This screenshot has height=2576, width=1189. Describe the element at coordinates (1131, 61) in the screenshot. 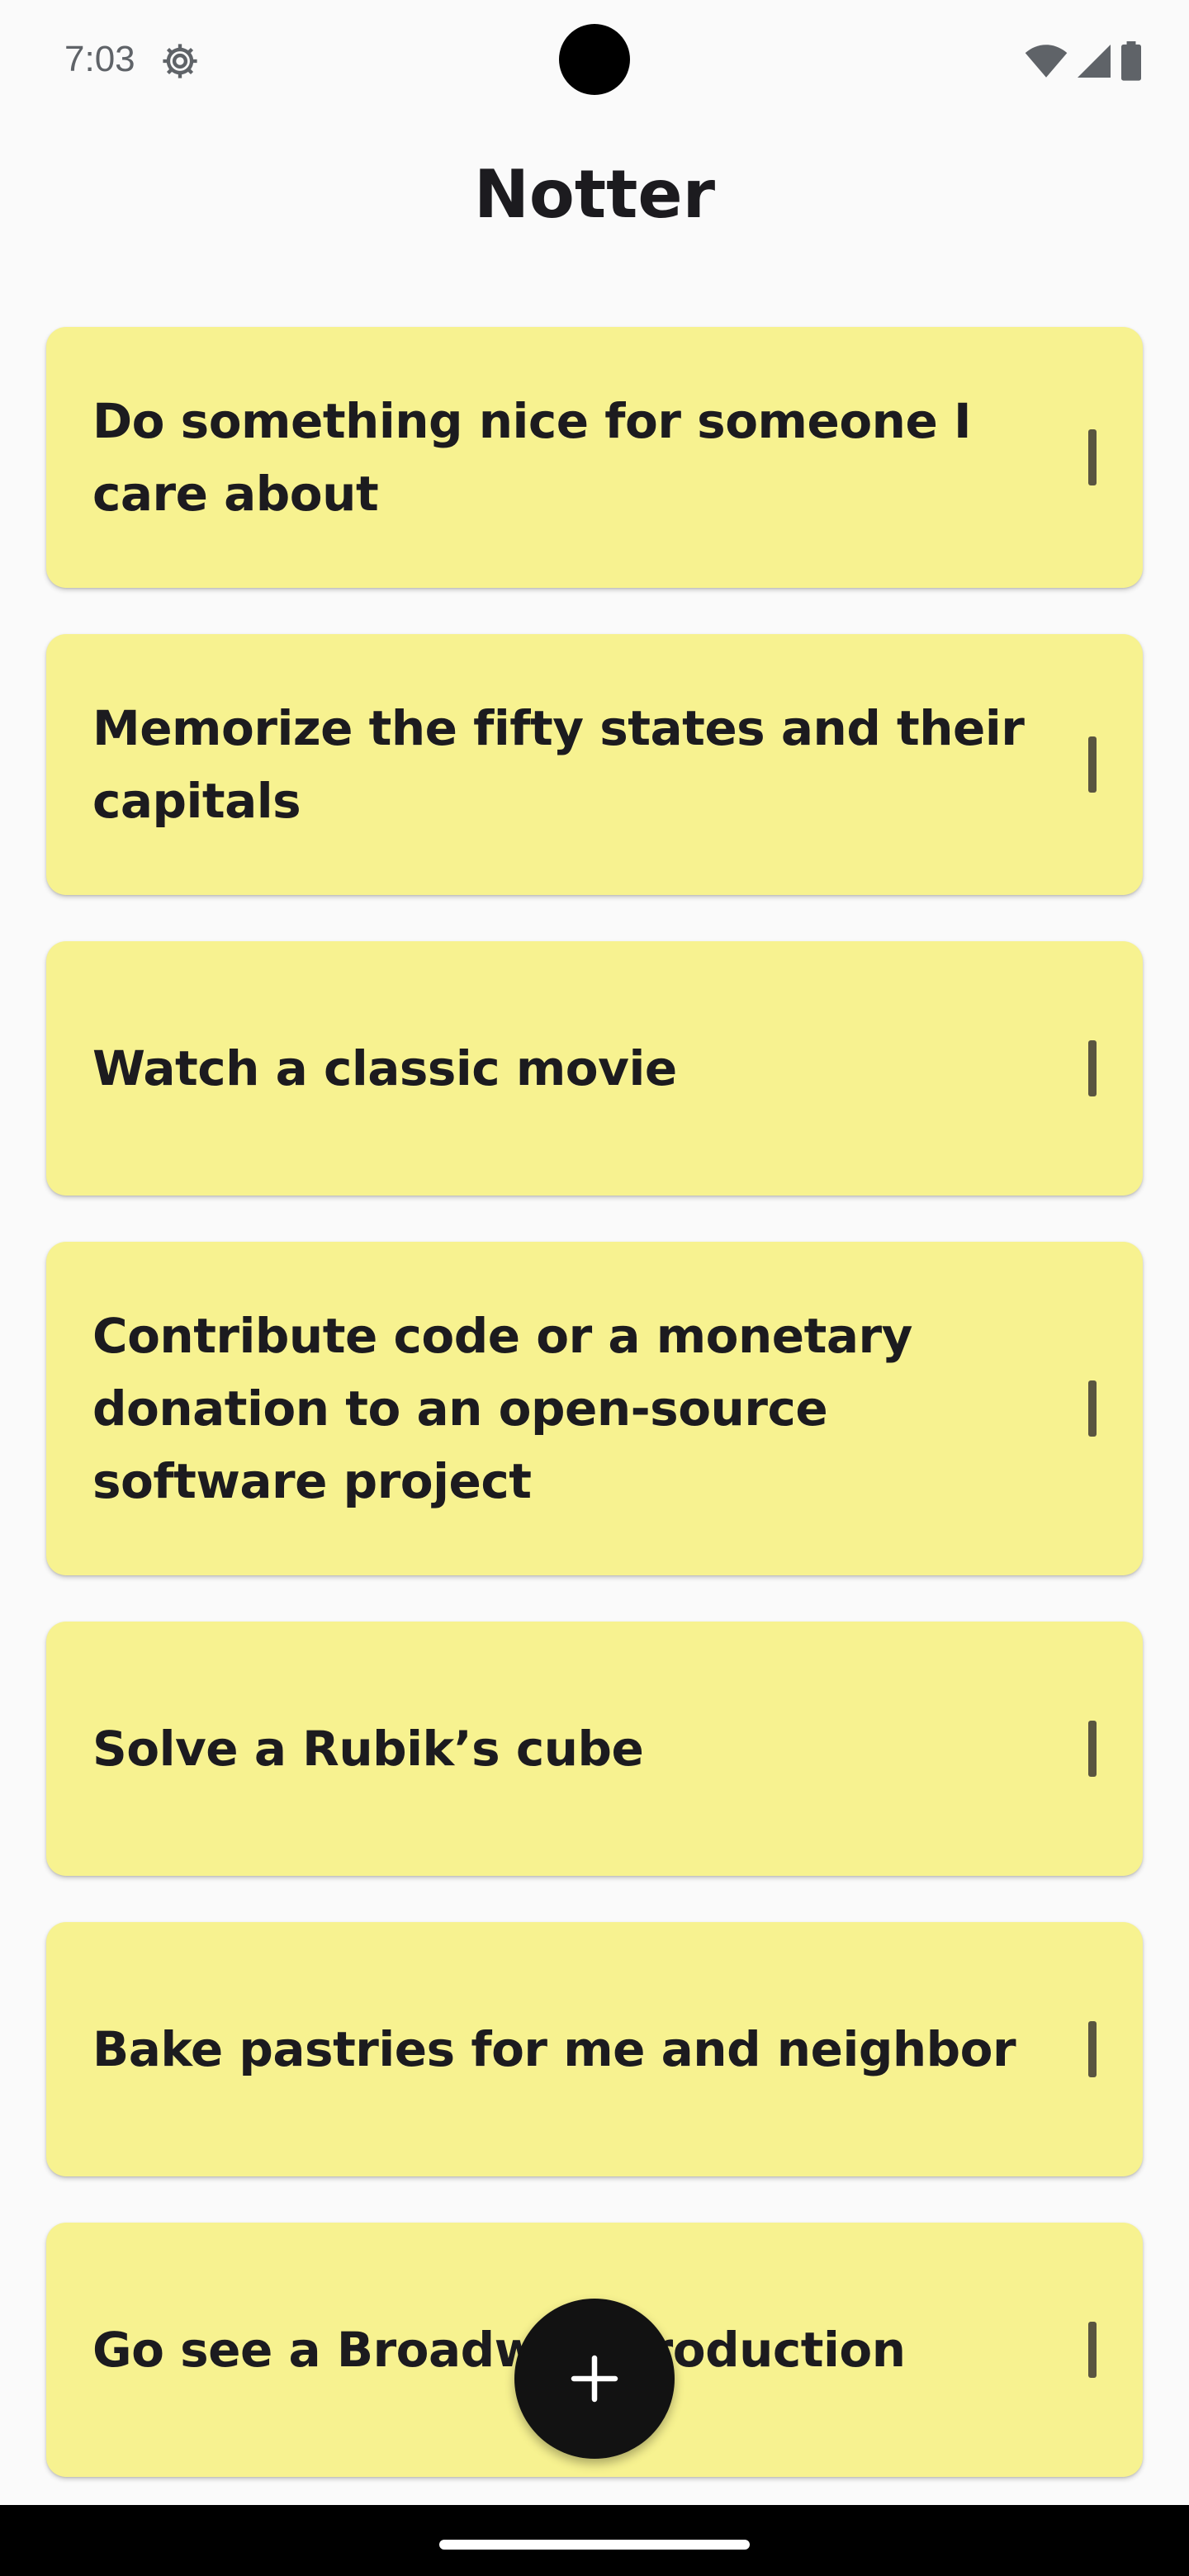

I see `battery-icon` at that location.